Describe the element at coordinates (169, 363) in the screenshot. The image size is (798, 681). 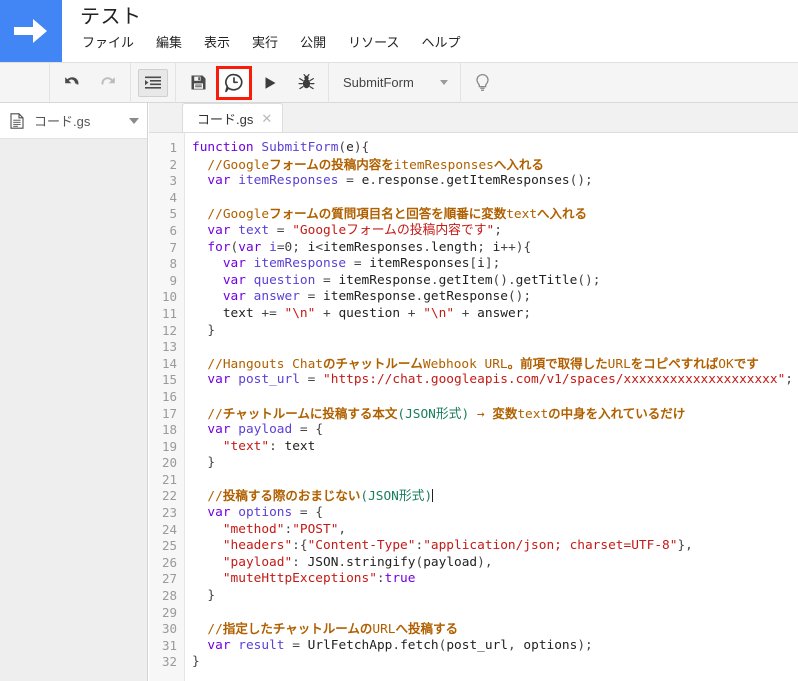
I see `line-number: 14` at that location.